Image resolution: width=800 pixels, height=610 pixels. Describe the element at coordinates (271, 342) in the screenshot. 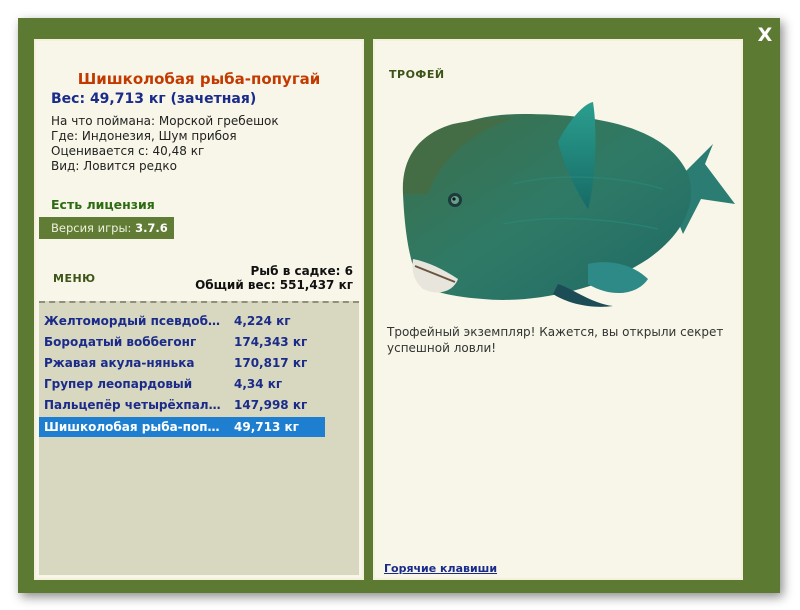

I see `catch-weight: 174,343 кг` at that location.